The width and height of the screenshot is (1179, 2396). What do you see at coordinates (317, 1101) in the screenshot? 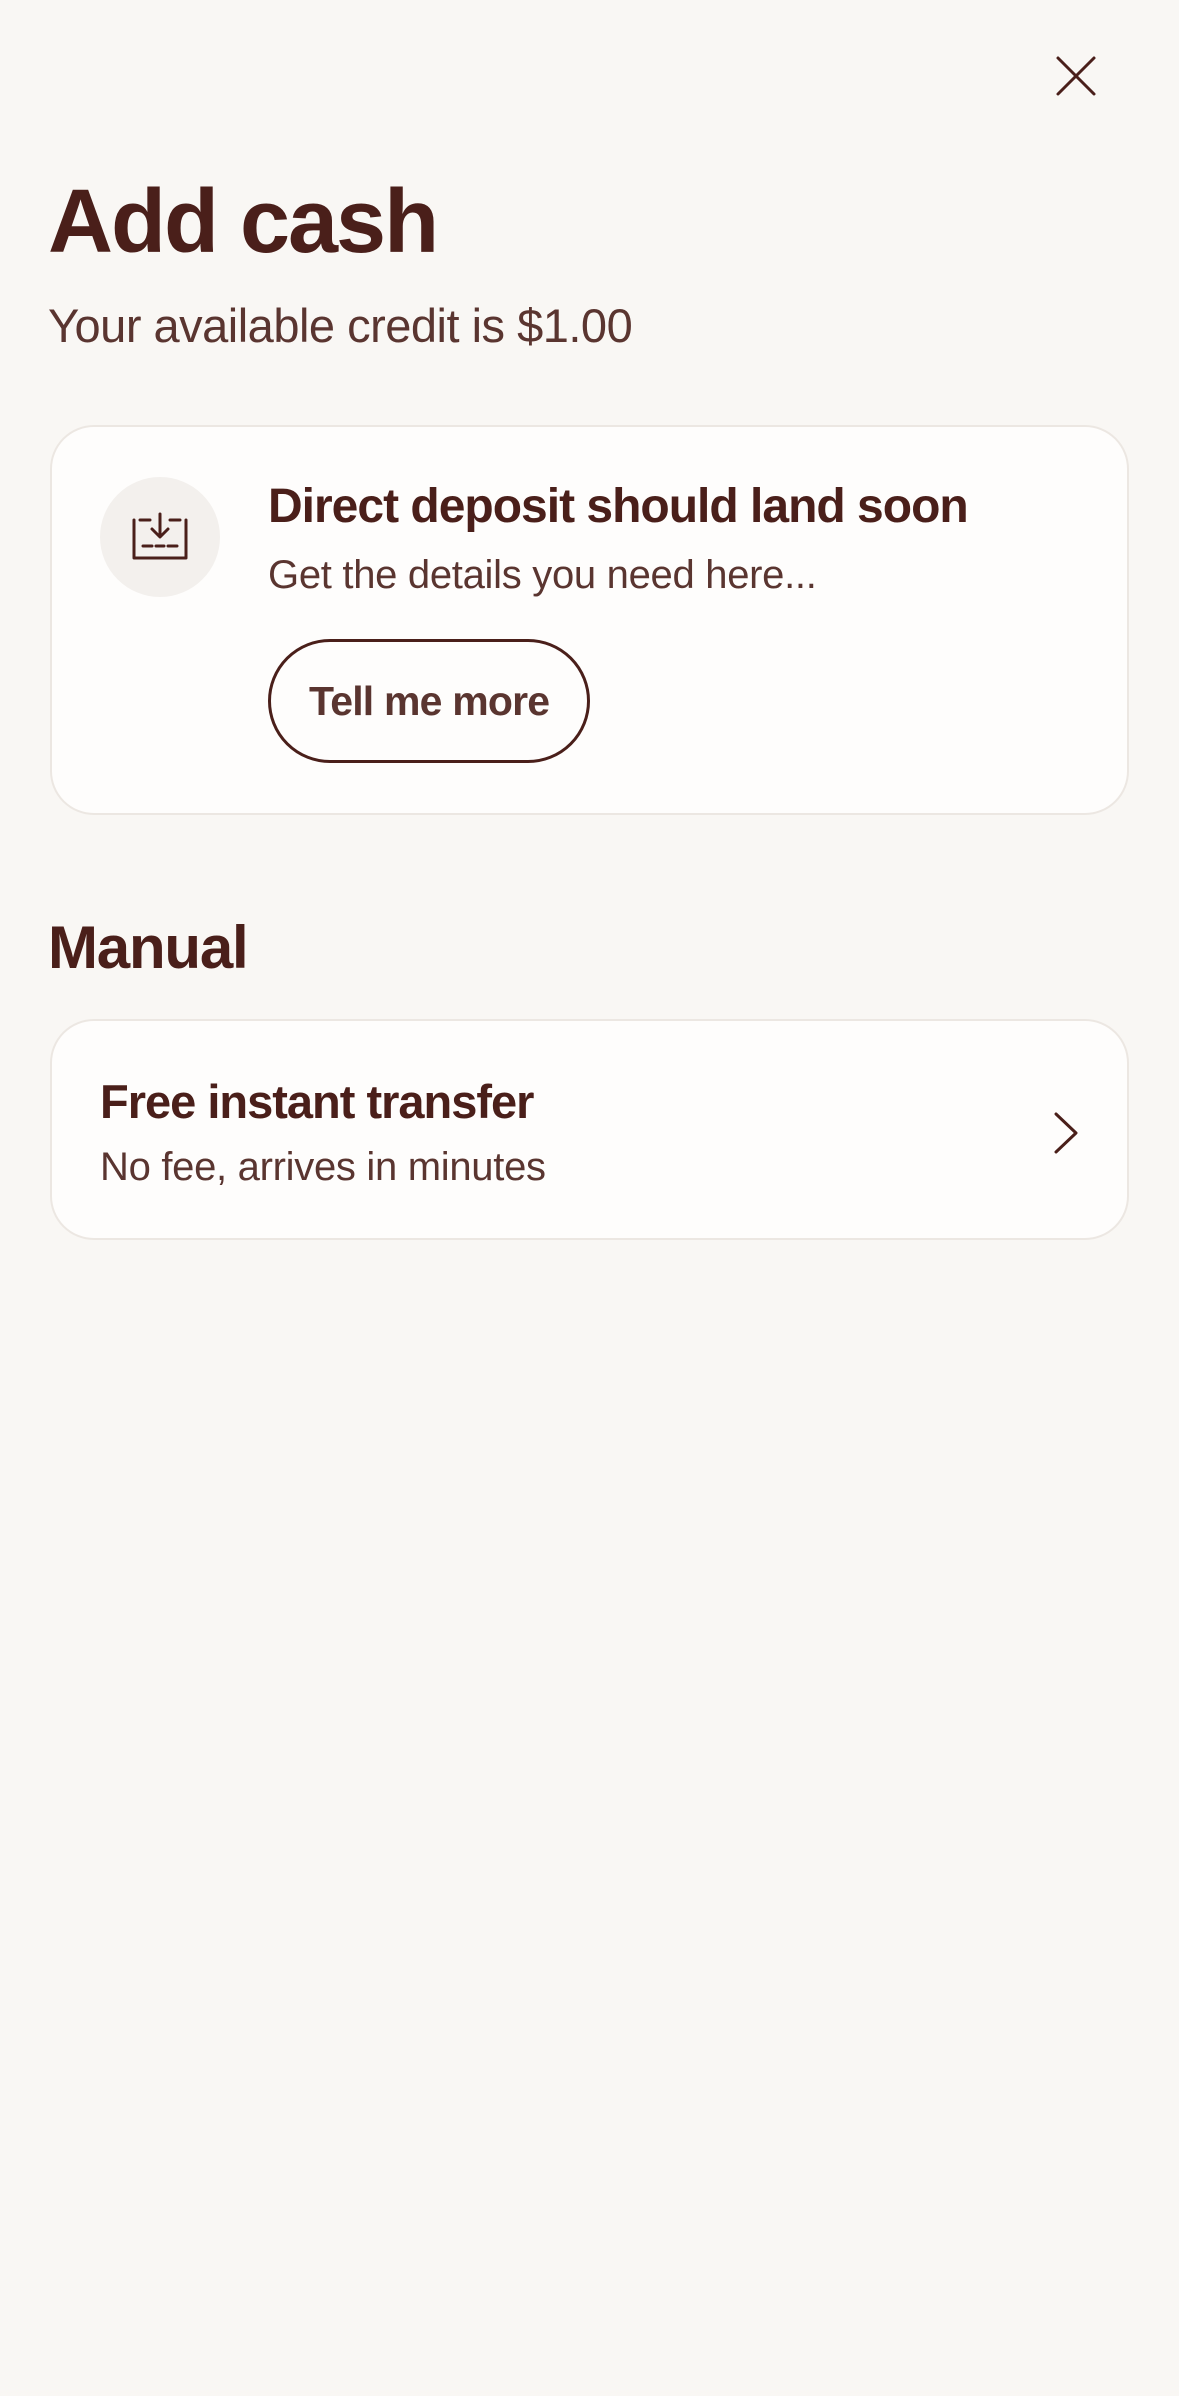
I see `transfer-title: Free instant transfer` at bounding box center [317, 1101].